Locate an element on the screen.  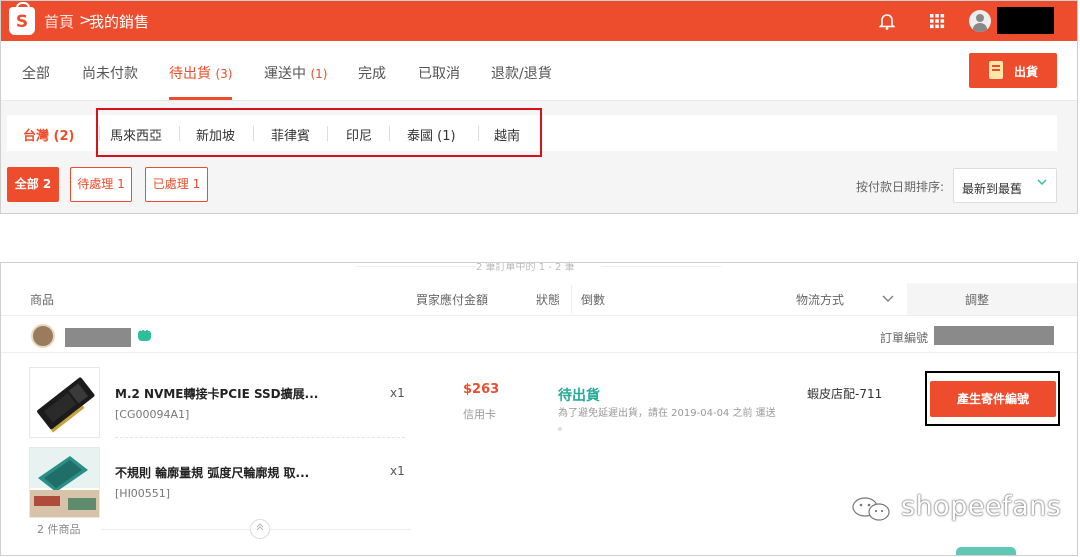
product-sku: [CG00094A1] is located at coordinates (152, 414).